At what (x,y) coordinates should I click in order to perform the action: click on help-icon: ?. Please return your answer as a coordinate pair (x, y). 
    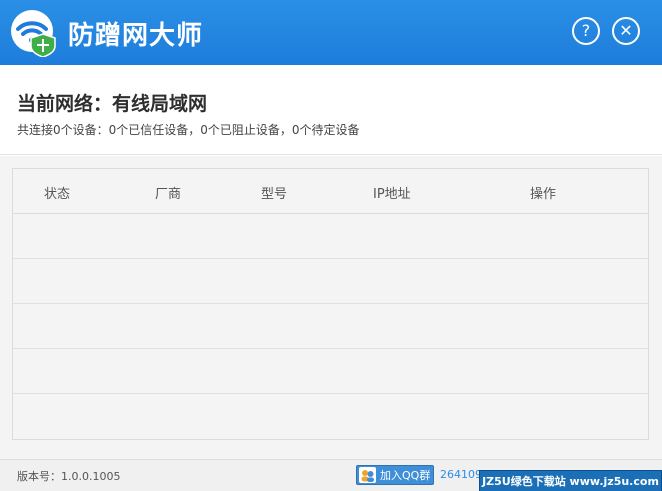
    Looking at the image, I should click on (586, 30).